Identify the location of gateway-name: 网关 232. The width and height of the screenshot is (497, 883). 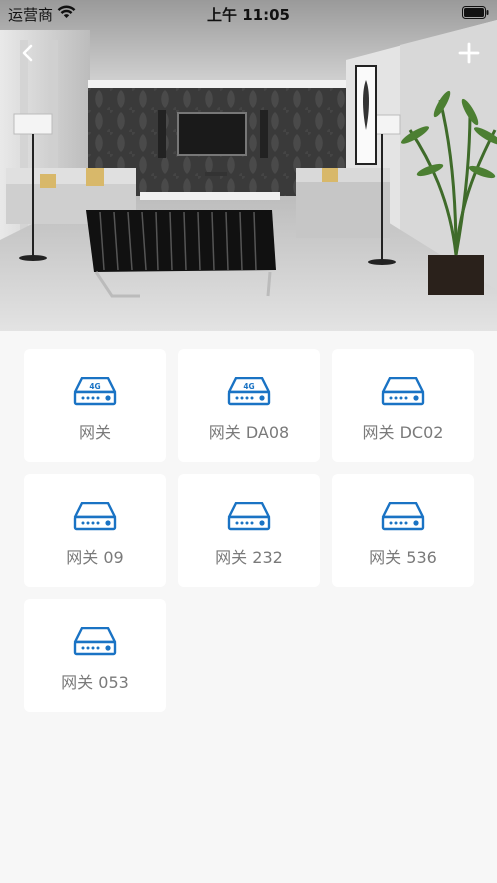
(249, 557).